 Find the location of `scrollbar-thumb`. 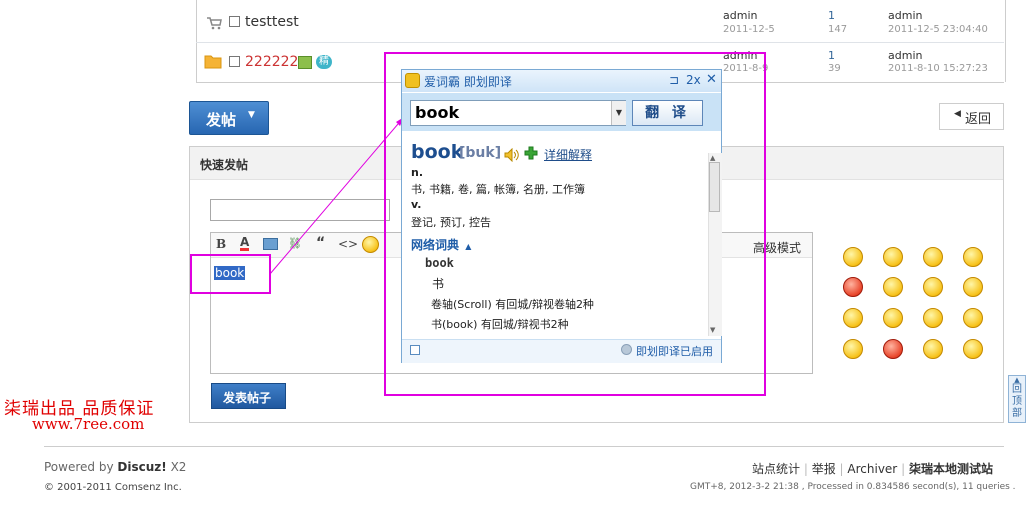

scrollbar-thumb is located at coordinates (714, 187).